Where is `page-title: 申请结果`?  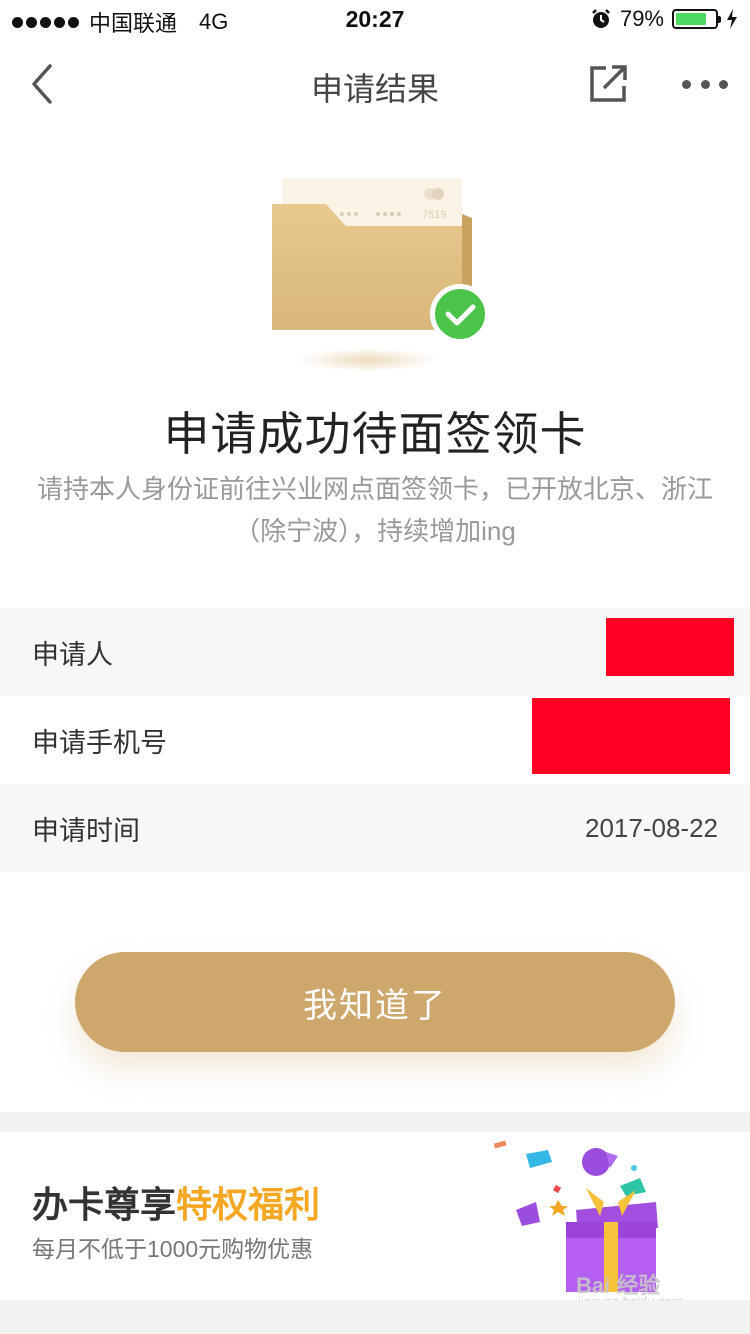
page-title: 申请结果 is located at coordinates (374, 89).